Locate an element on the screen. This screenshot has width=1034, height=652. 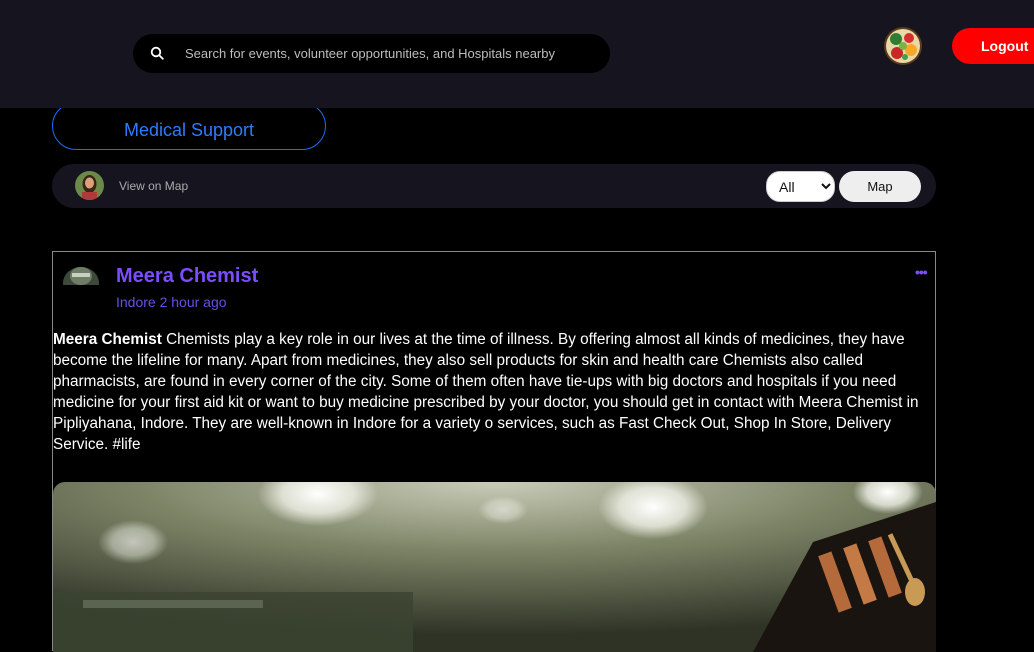
logout-button: Logout is located at coordinates (993, 46).